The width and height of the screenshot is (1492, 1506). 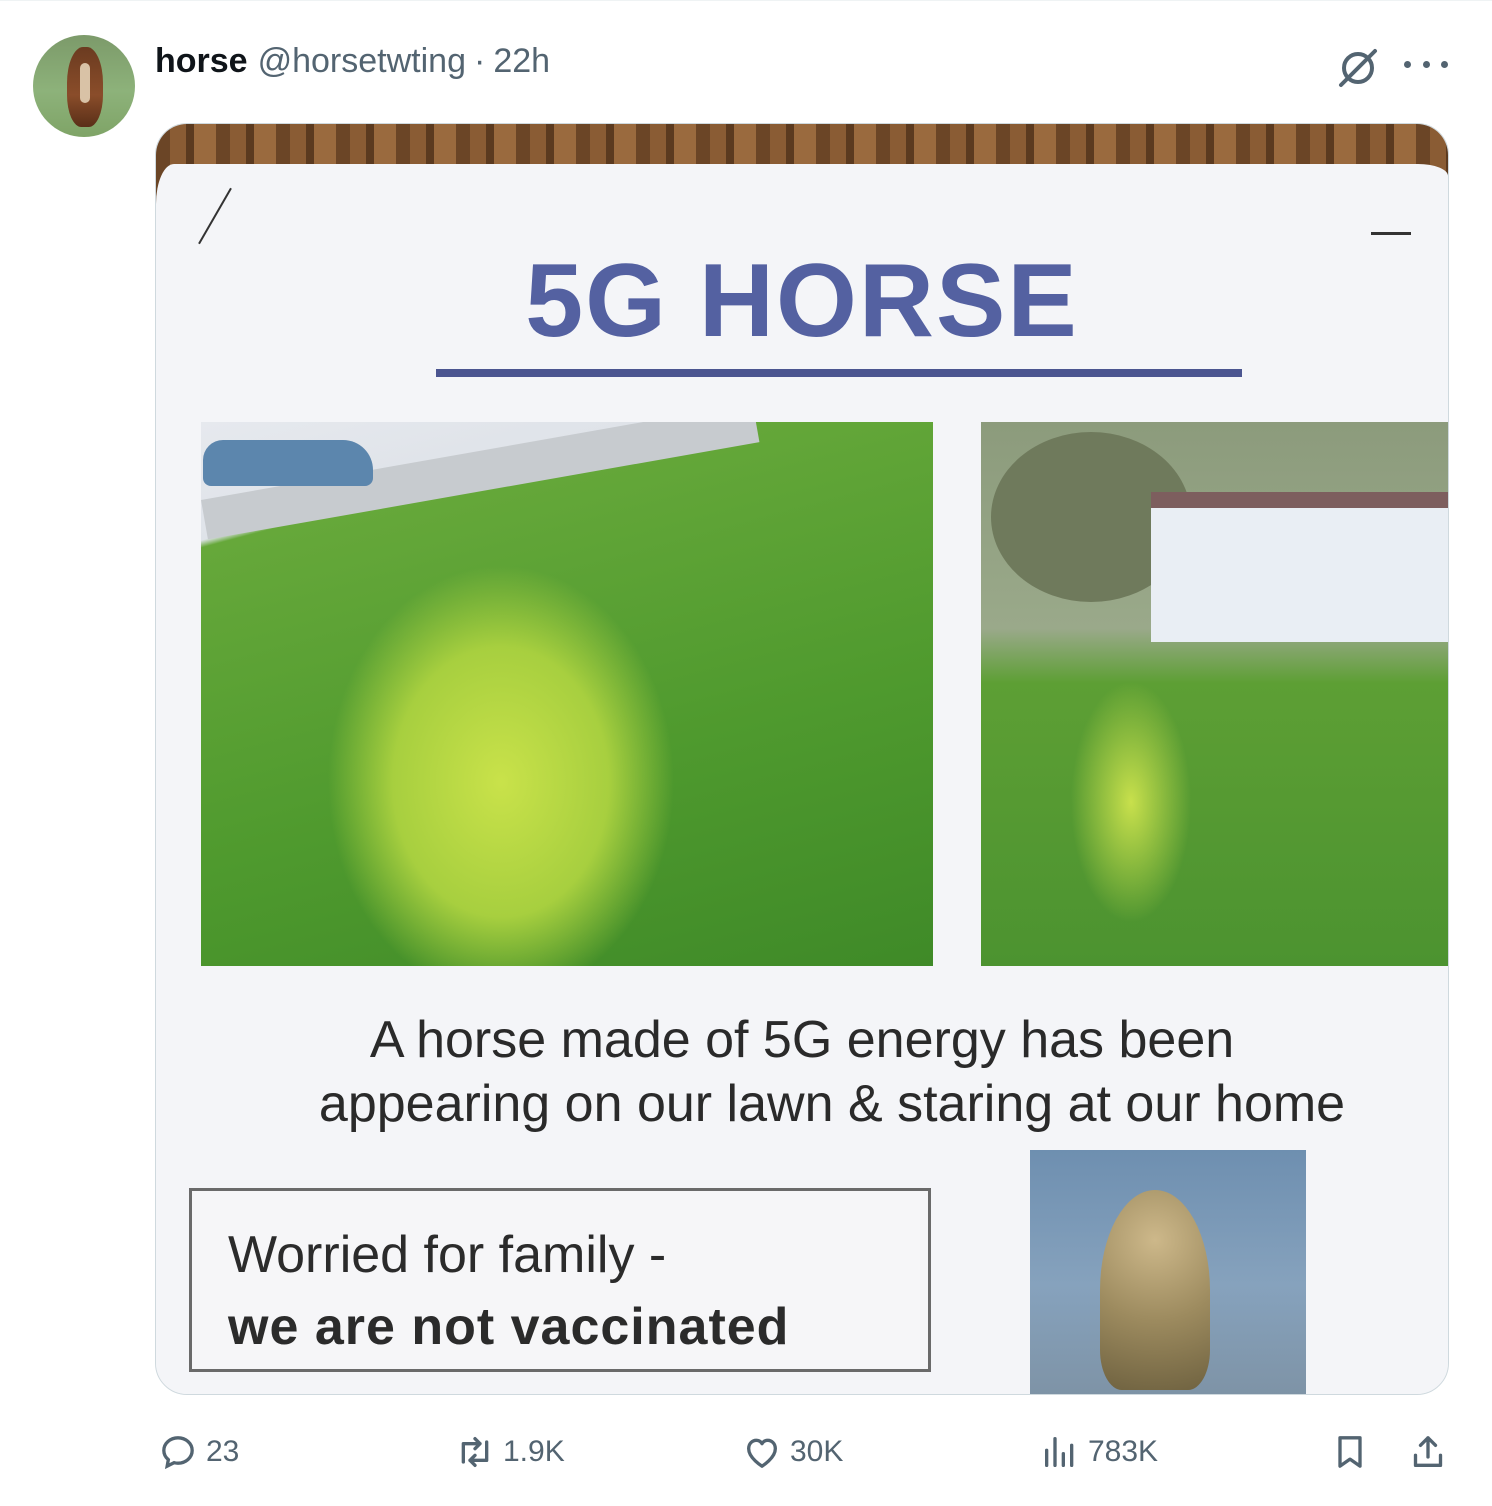 I want to click on avatar, so click(x=84, y=86).